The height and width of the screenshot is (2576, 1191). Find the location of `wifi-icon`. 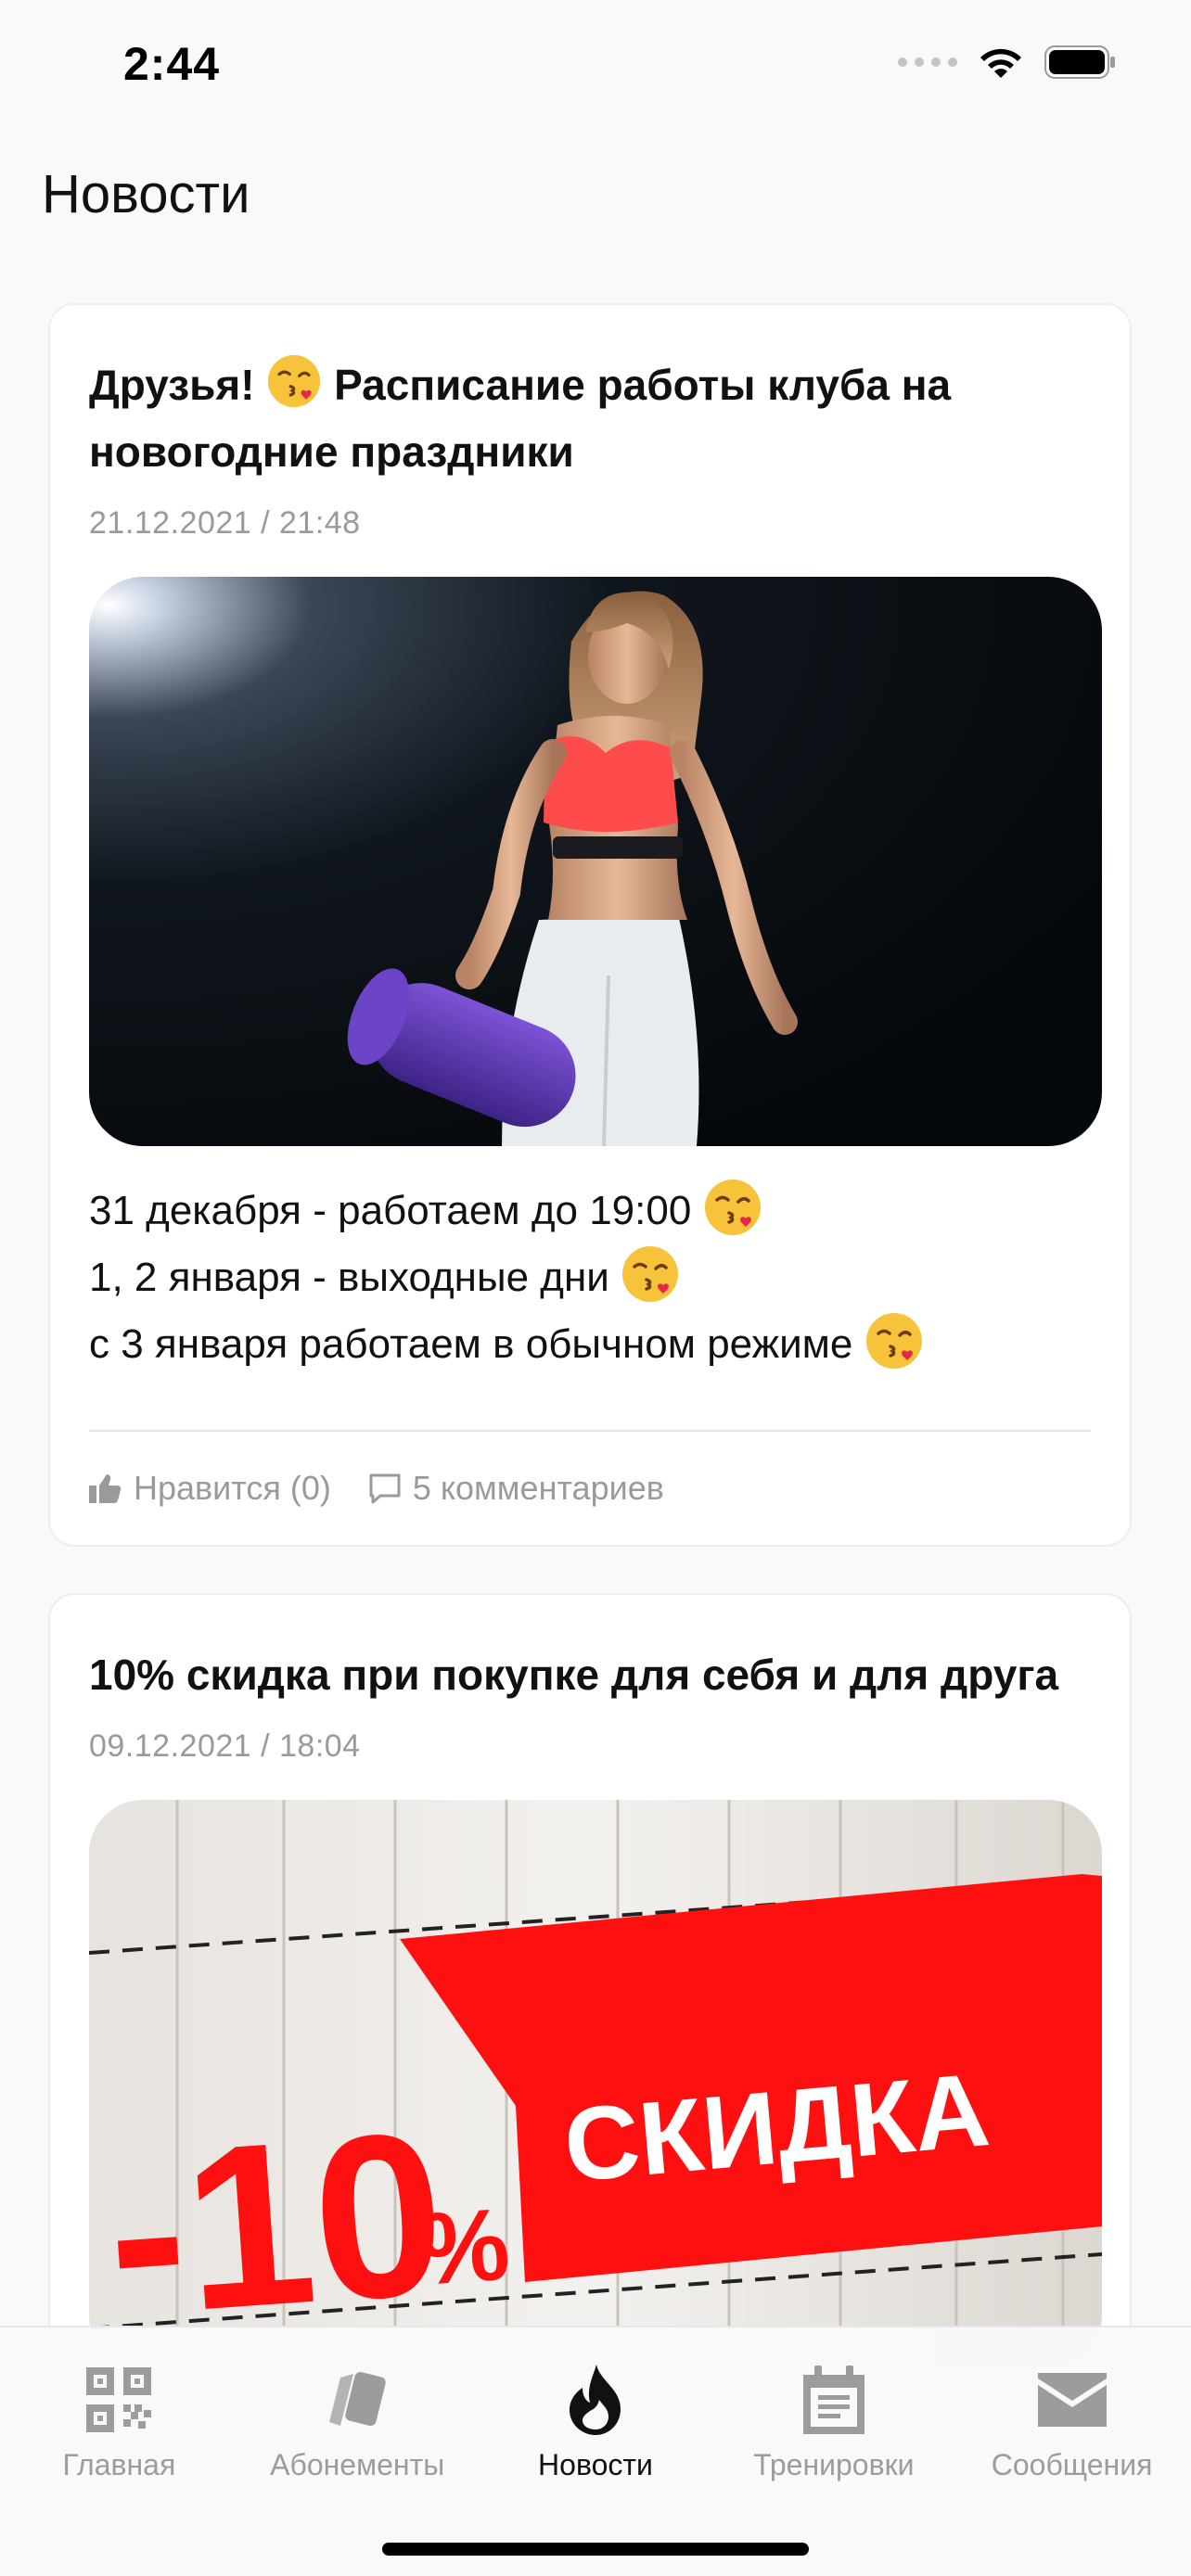

wifi-icon is located at coordinates (1001, 62).